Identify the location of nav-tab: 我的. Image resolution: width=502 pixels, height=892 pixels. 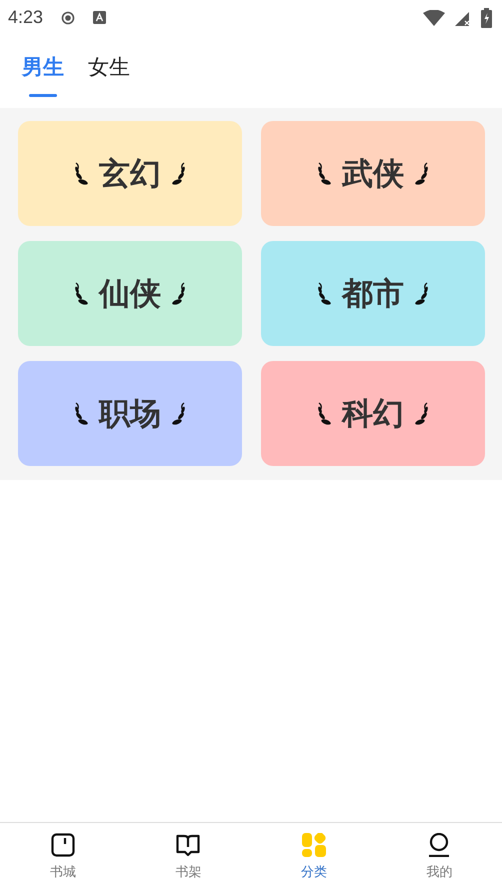
(439, 862).